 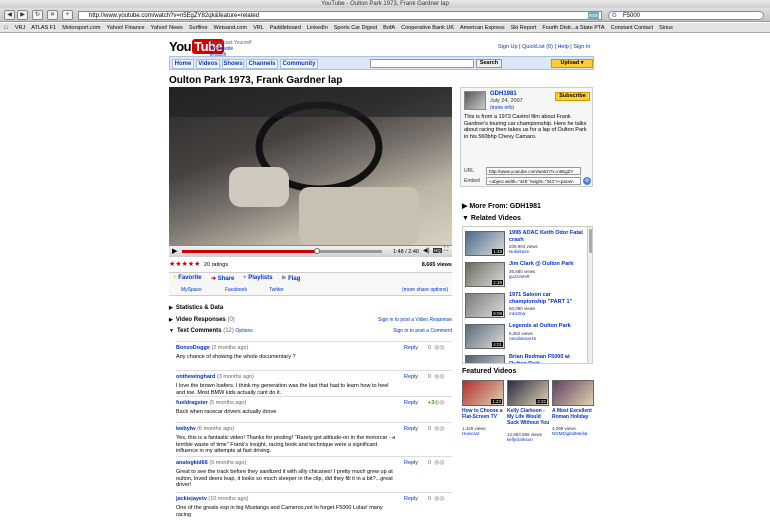 I want to click on forward-icon: ▶, so click(x=22, y=15).